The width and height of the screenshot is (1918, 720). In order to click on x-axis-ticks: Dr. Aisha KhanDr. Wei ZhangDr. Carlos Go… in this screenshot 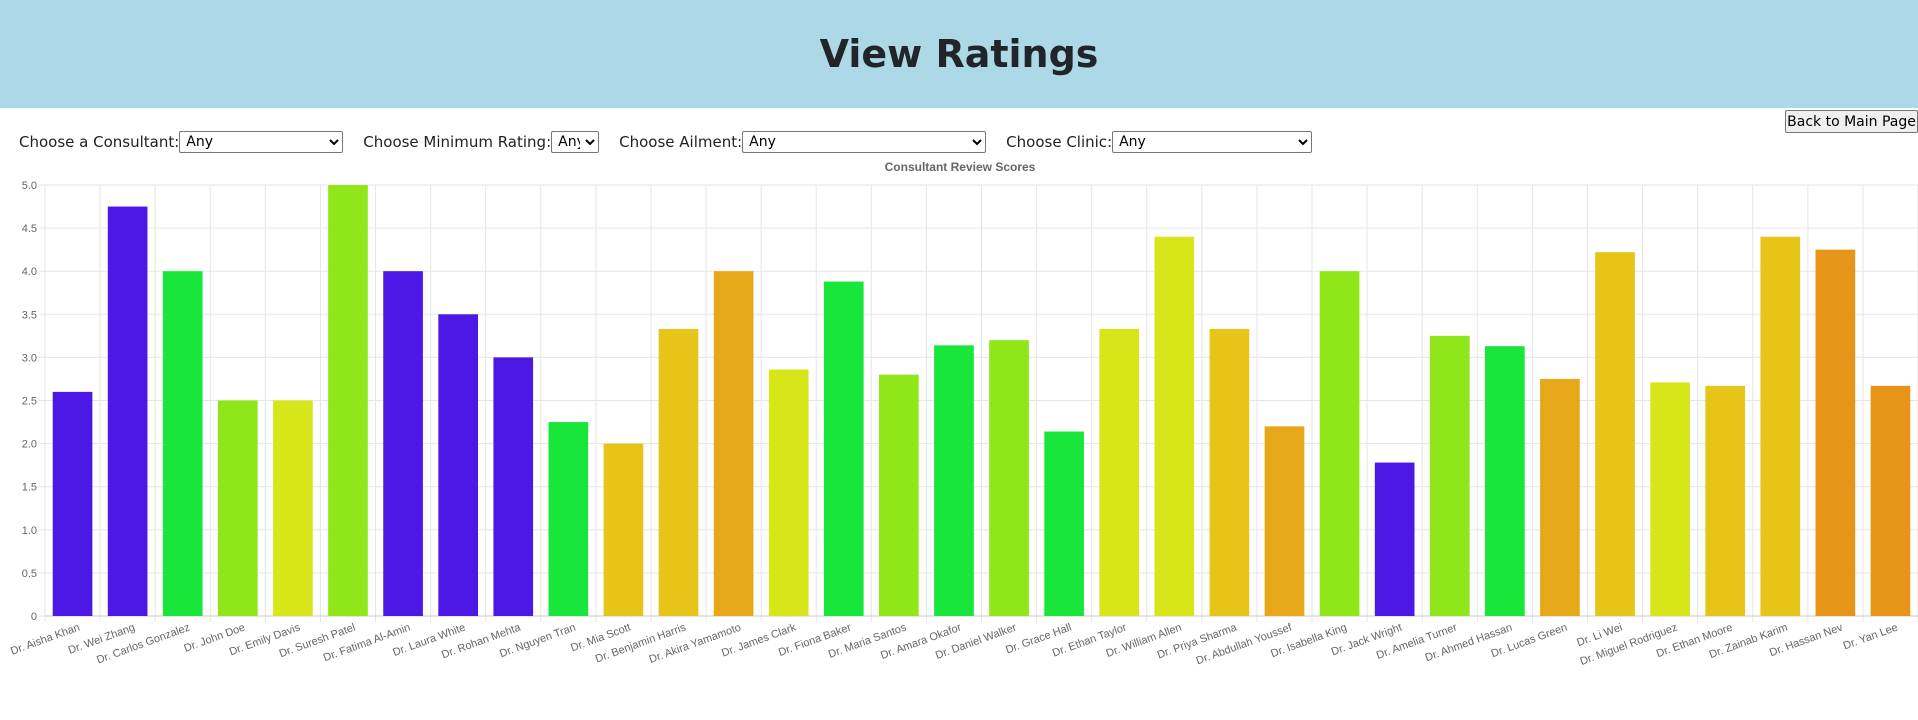, I will do `click(954, 644)`.